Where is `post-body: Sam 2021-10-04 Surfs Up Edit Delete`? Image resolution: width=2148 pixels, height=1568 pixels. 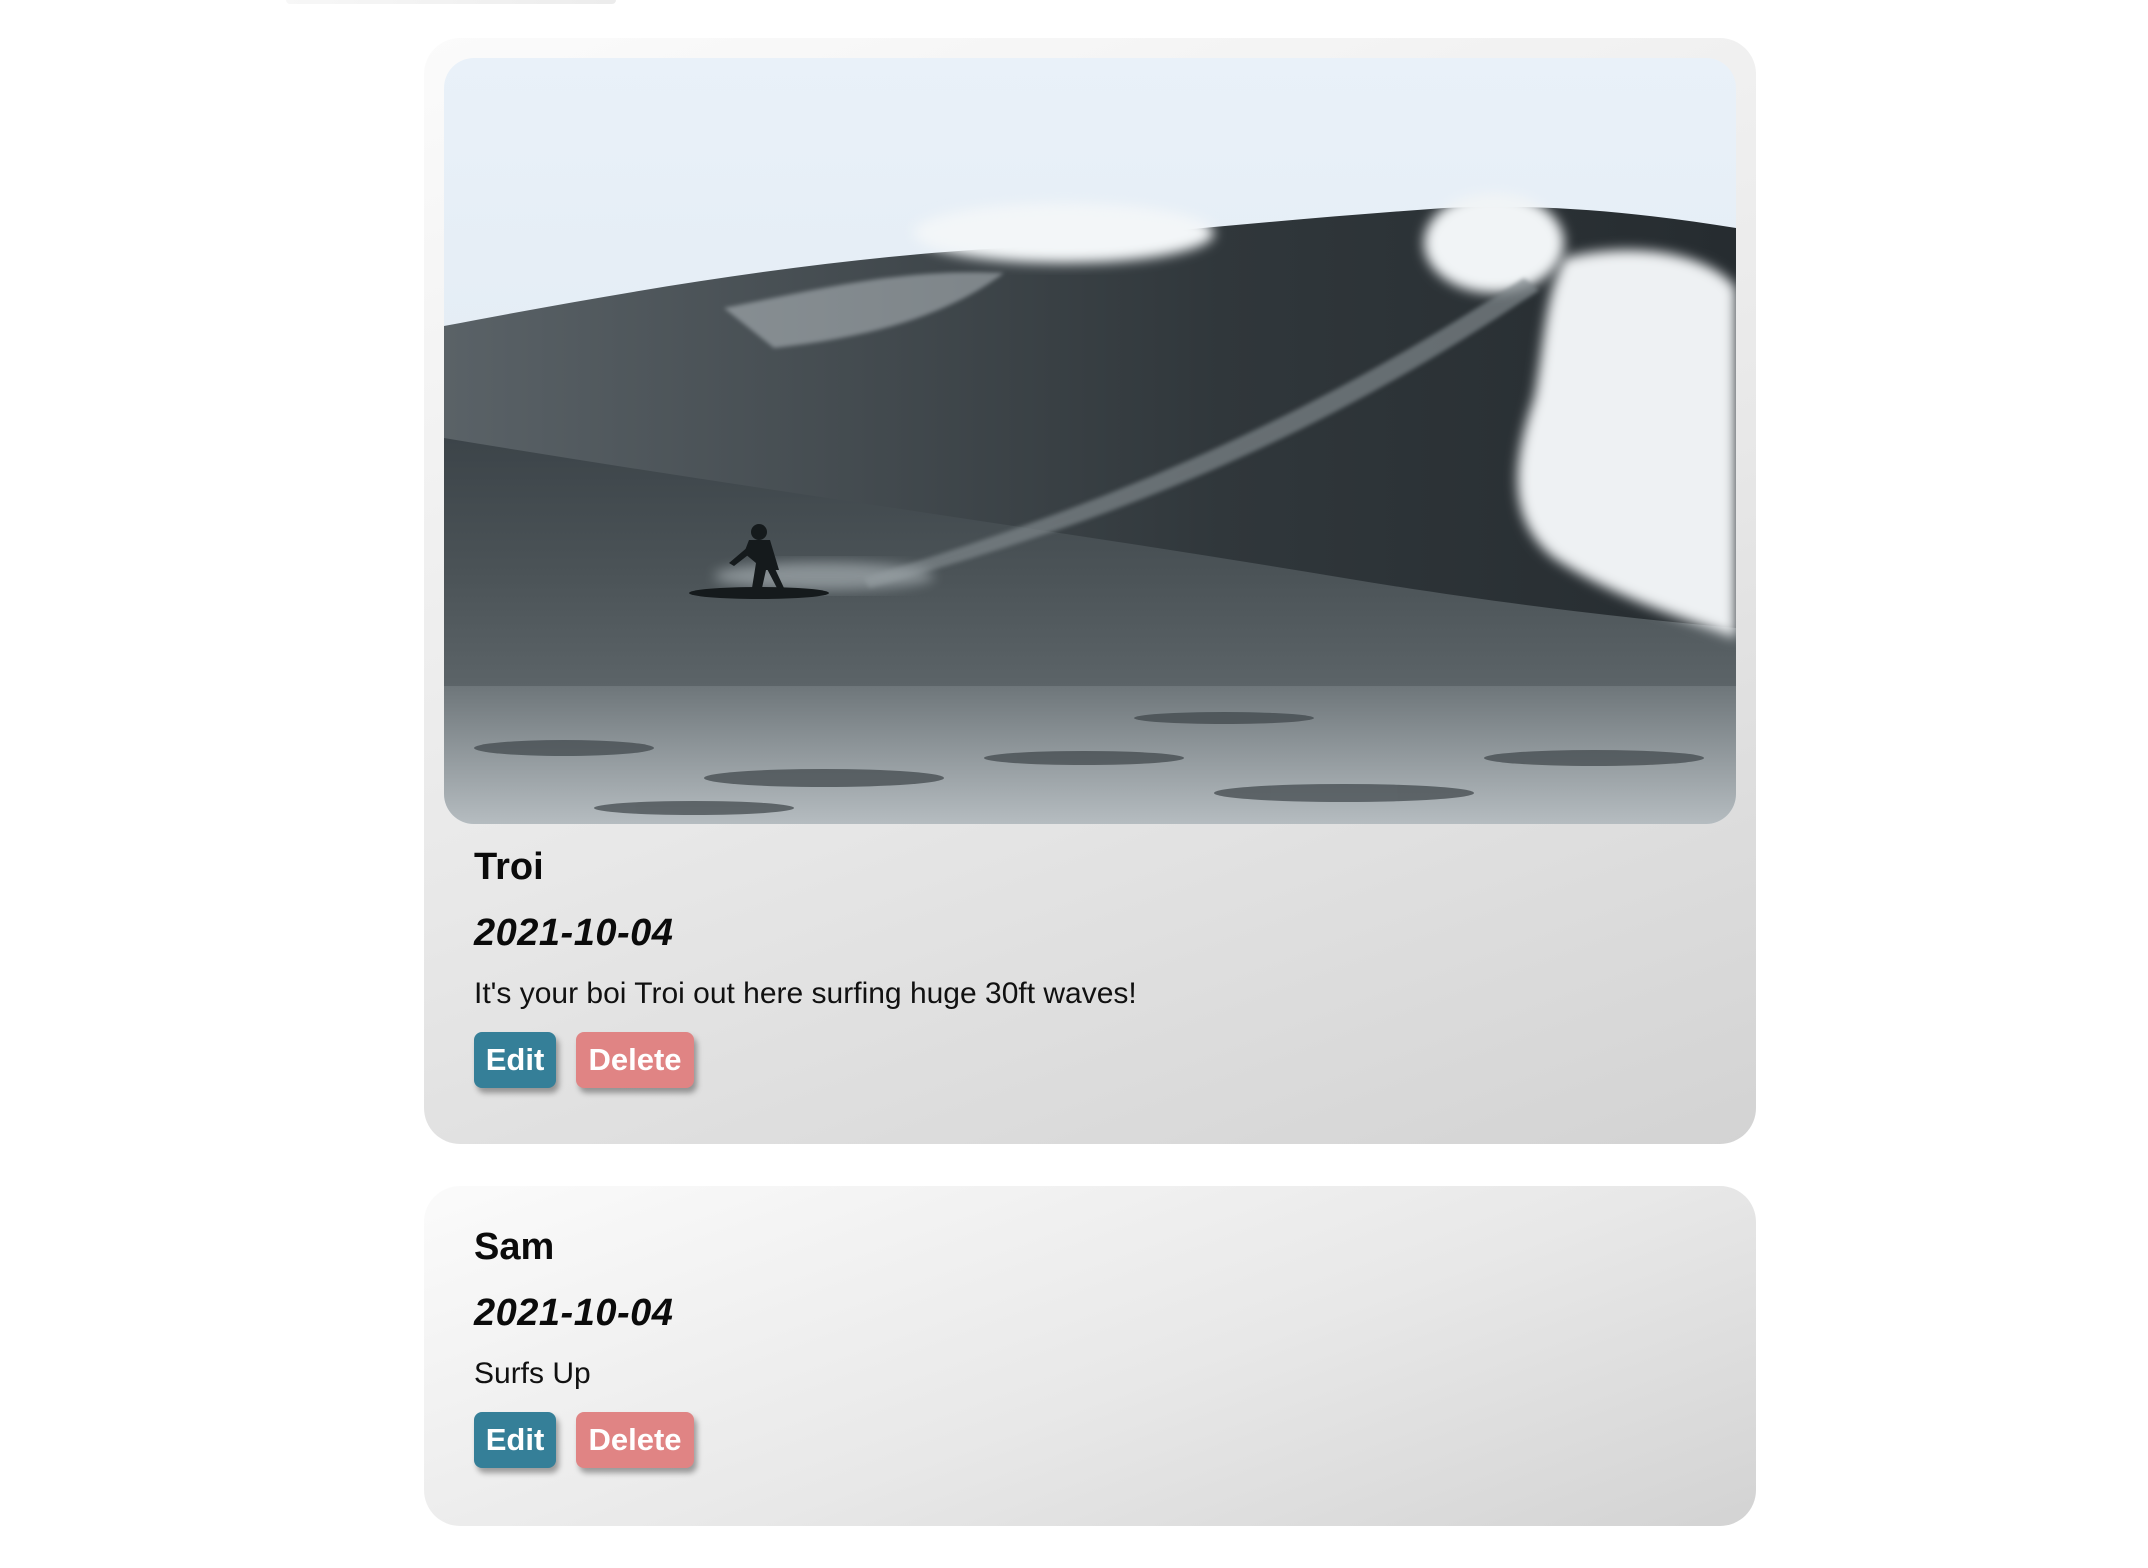
post-body: Sam 2021-10-04 Surfs Up Edit Delete is located at coordinates (1090, 1347).